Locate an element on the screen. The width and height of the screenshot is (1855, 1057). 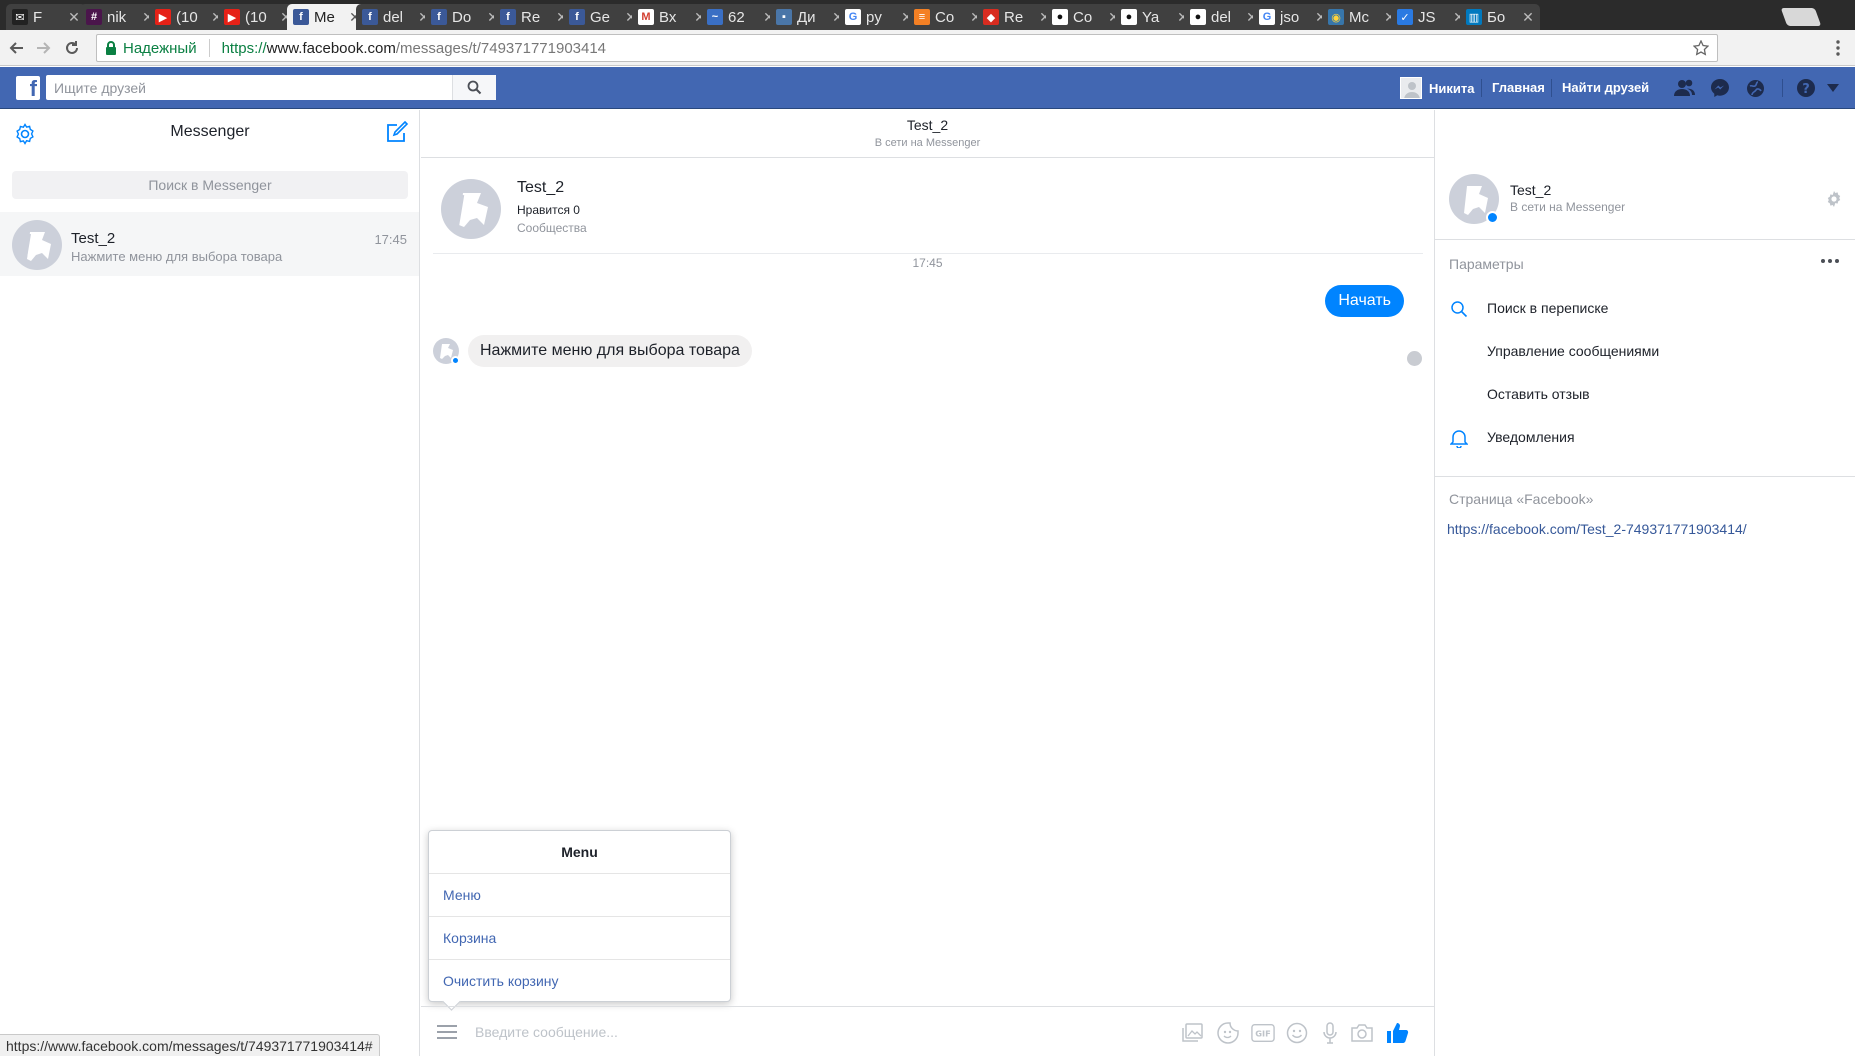
menu-item: Очистить корзину is located at coordinates (579, 981).